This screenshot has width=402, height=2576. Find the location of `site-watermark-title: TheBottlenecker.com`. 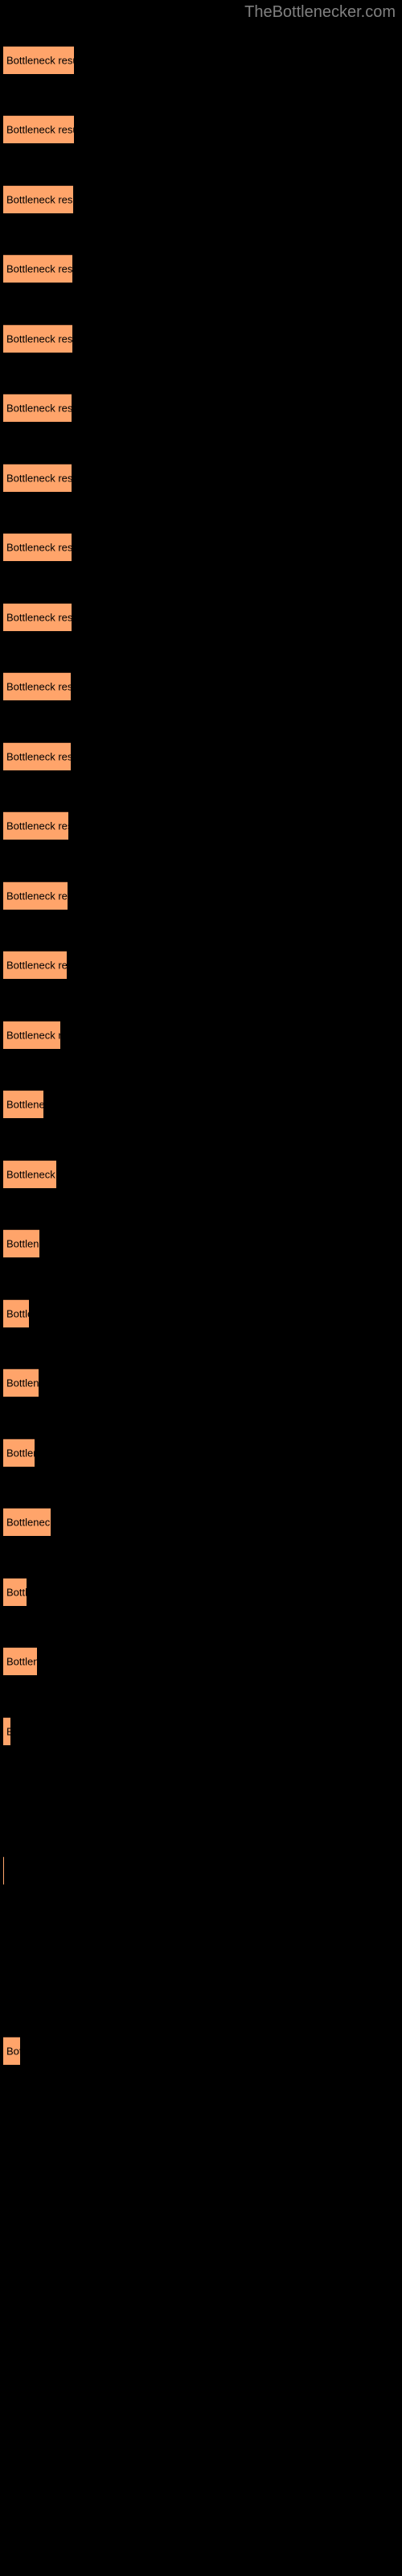

site-watermark-title: TheBottlenecker.com is located at coordinates (320, 12).